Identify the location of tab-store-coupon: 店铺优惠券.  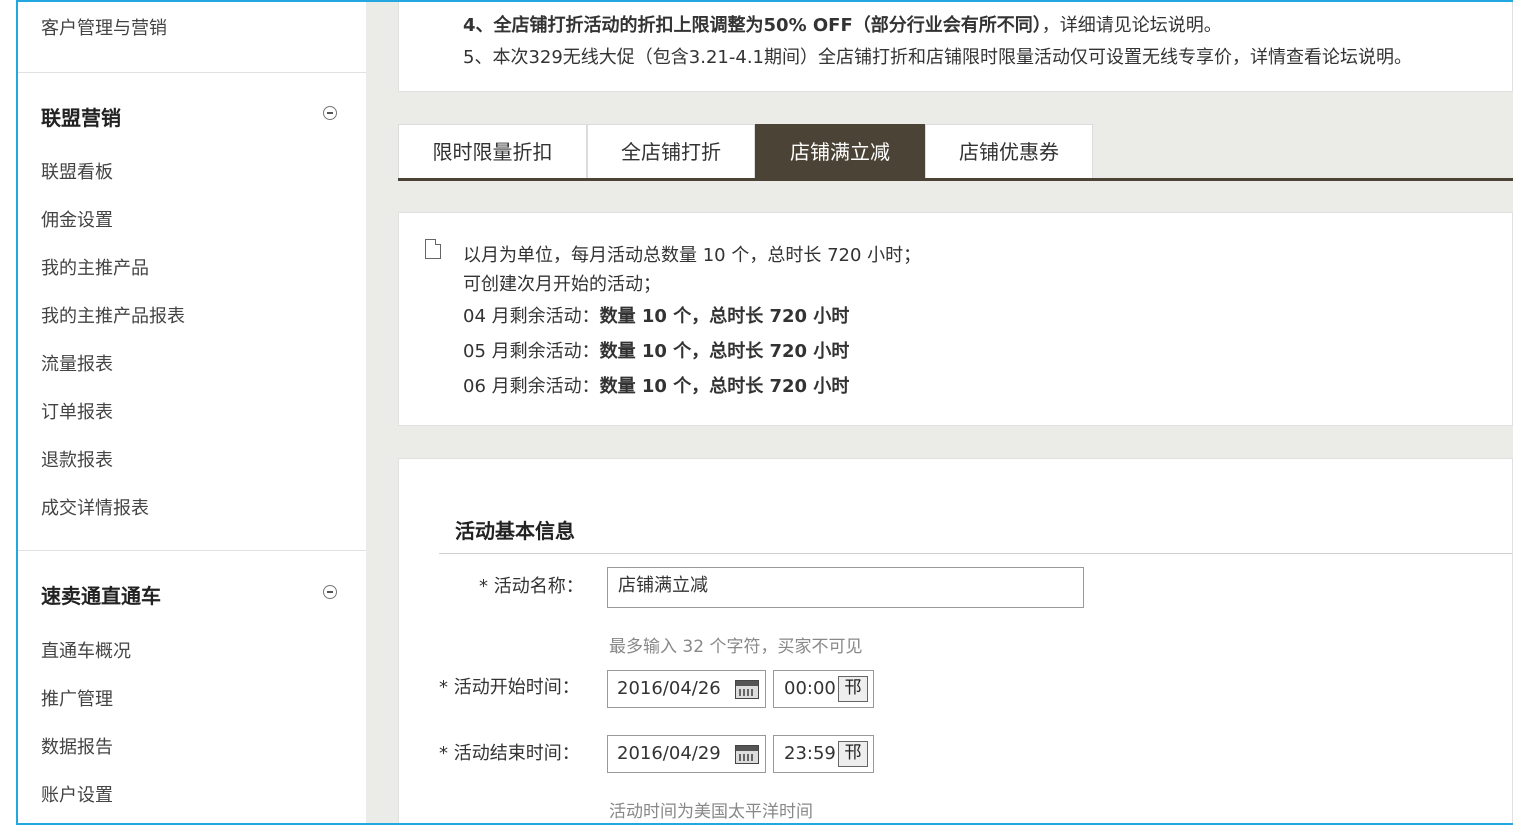
(1009, 151).